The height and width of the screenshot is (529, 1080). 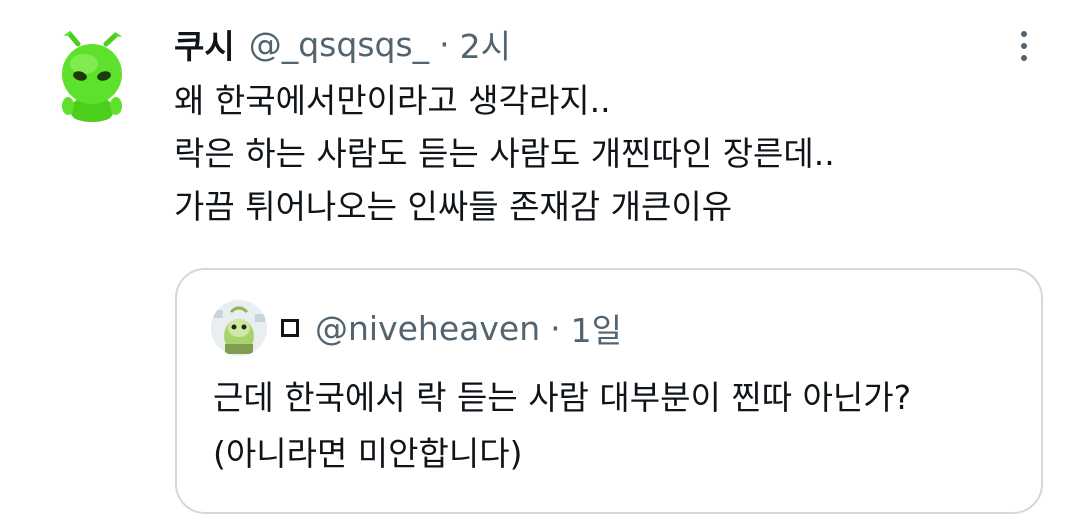 What do you see at coordinates (562, 397) in the screenshot?
I see `quoted-tweet-text-line: 근데 한국에서 락 듣는 사람 대부분이 찐따 아닌가?` at bounding box center [562, 397].